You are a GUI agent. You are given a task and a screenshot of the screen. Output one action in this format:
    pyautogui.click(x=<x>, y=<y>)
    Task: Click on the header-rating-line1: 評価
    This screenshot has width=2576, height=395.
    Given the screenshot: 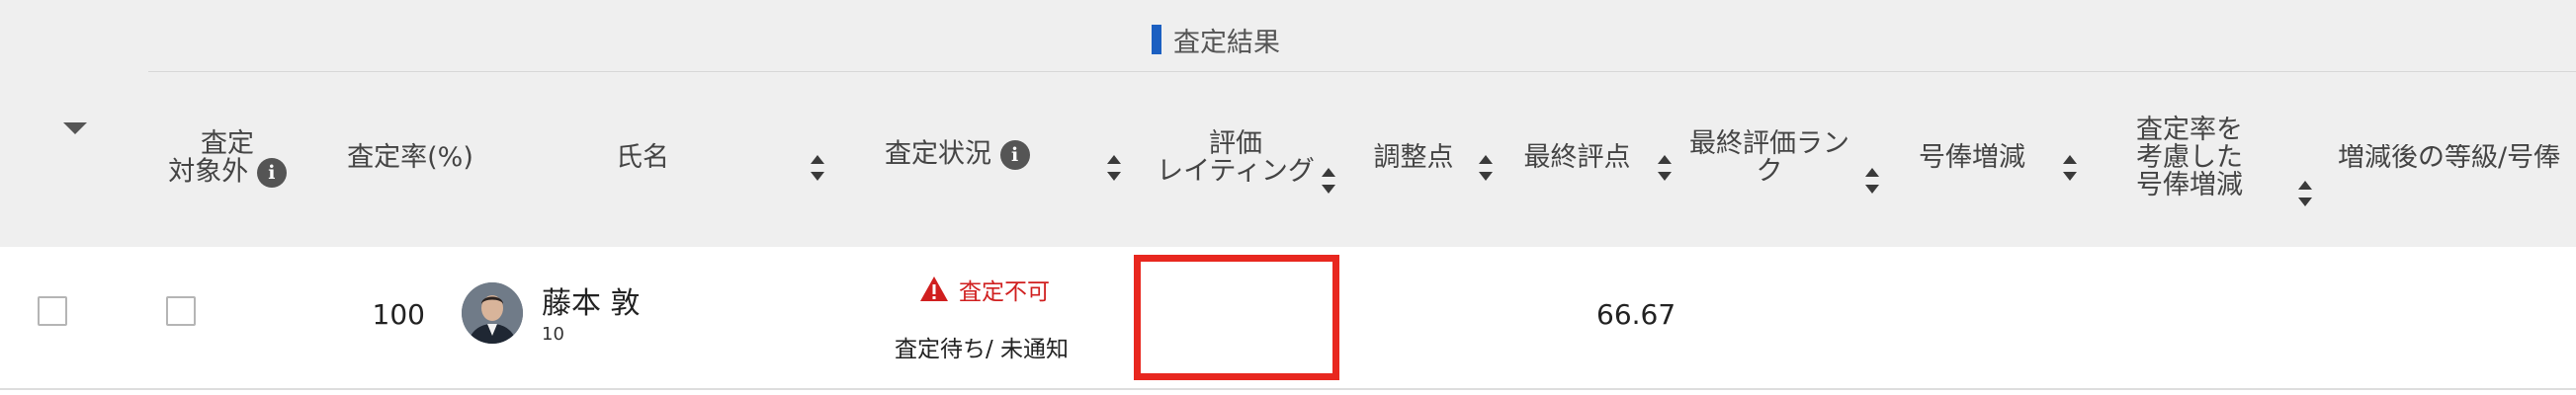 What is the action you would take?
    pyautogui.click(x=1235, y=144)
    